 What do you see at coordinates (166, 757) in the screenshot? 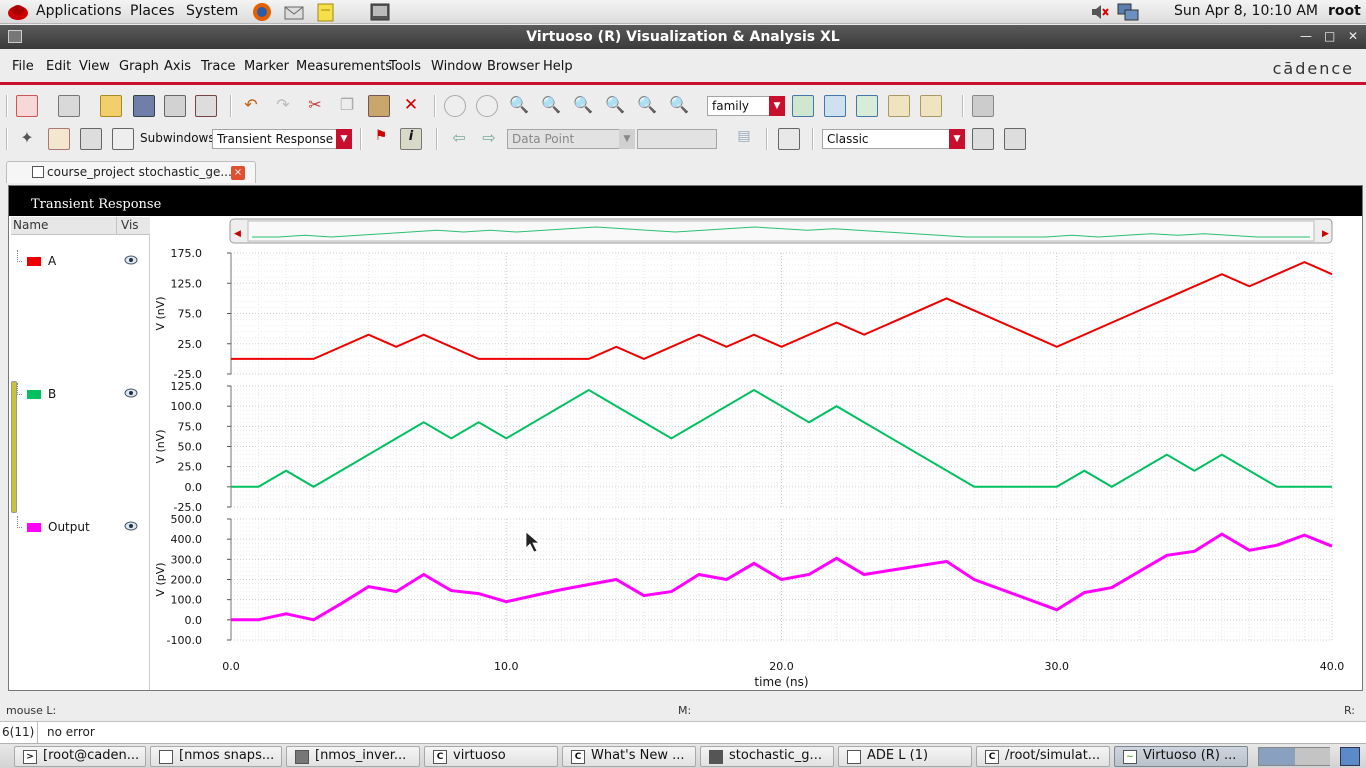
I see `window-icon` at bounding box center [166, 757].